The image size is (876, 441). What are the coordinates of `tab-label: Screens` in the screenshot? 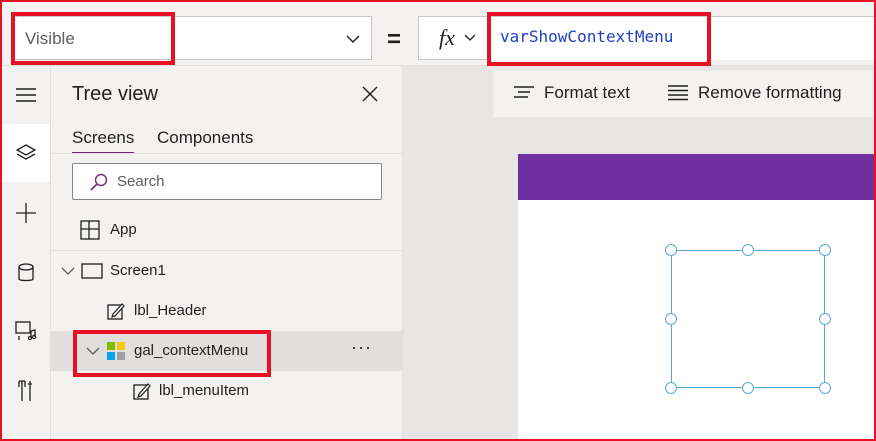 It's located at (103, 137).